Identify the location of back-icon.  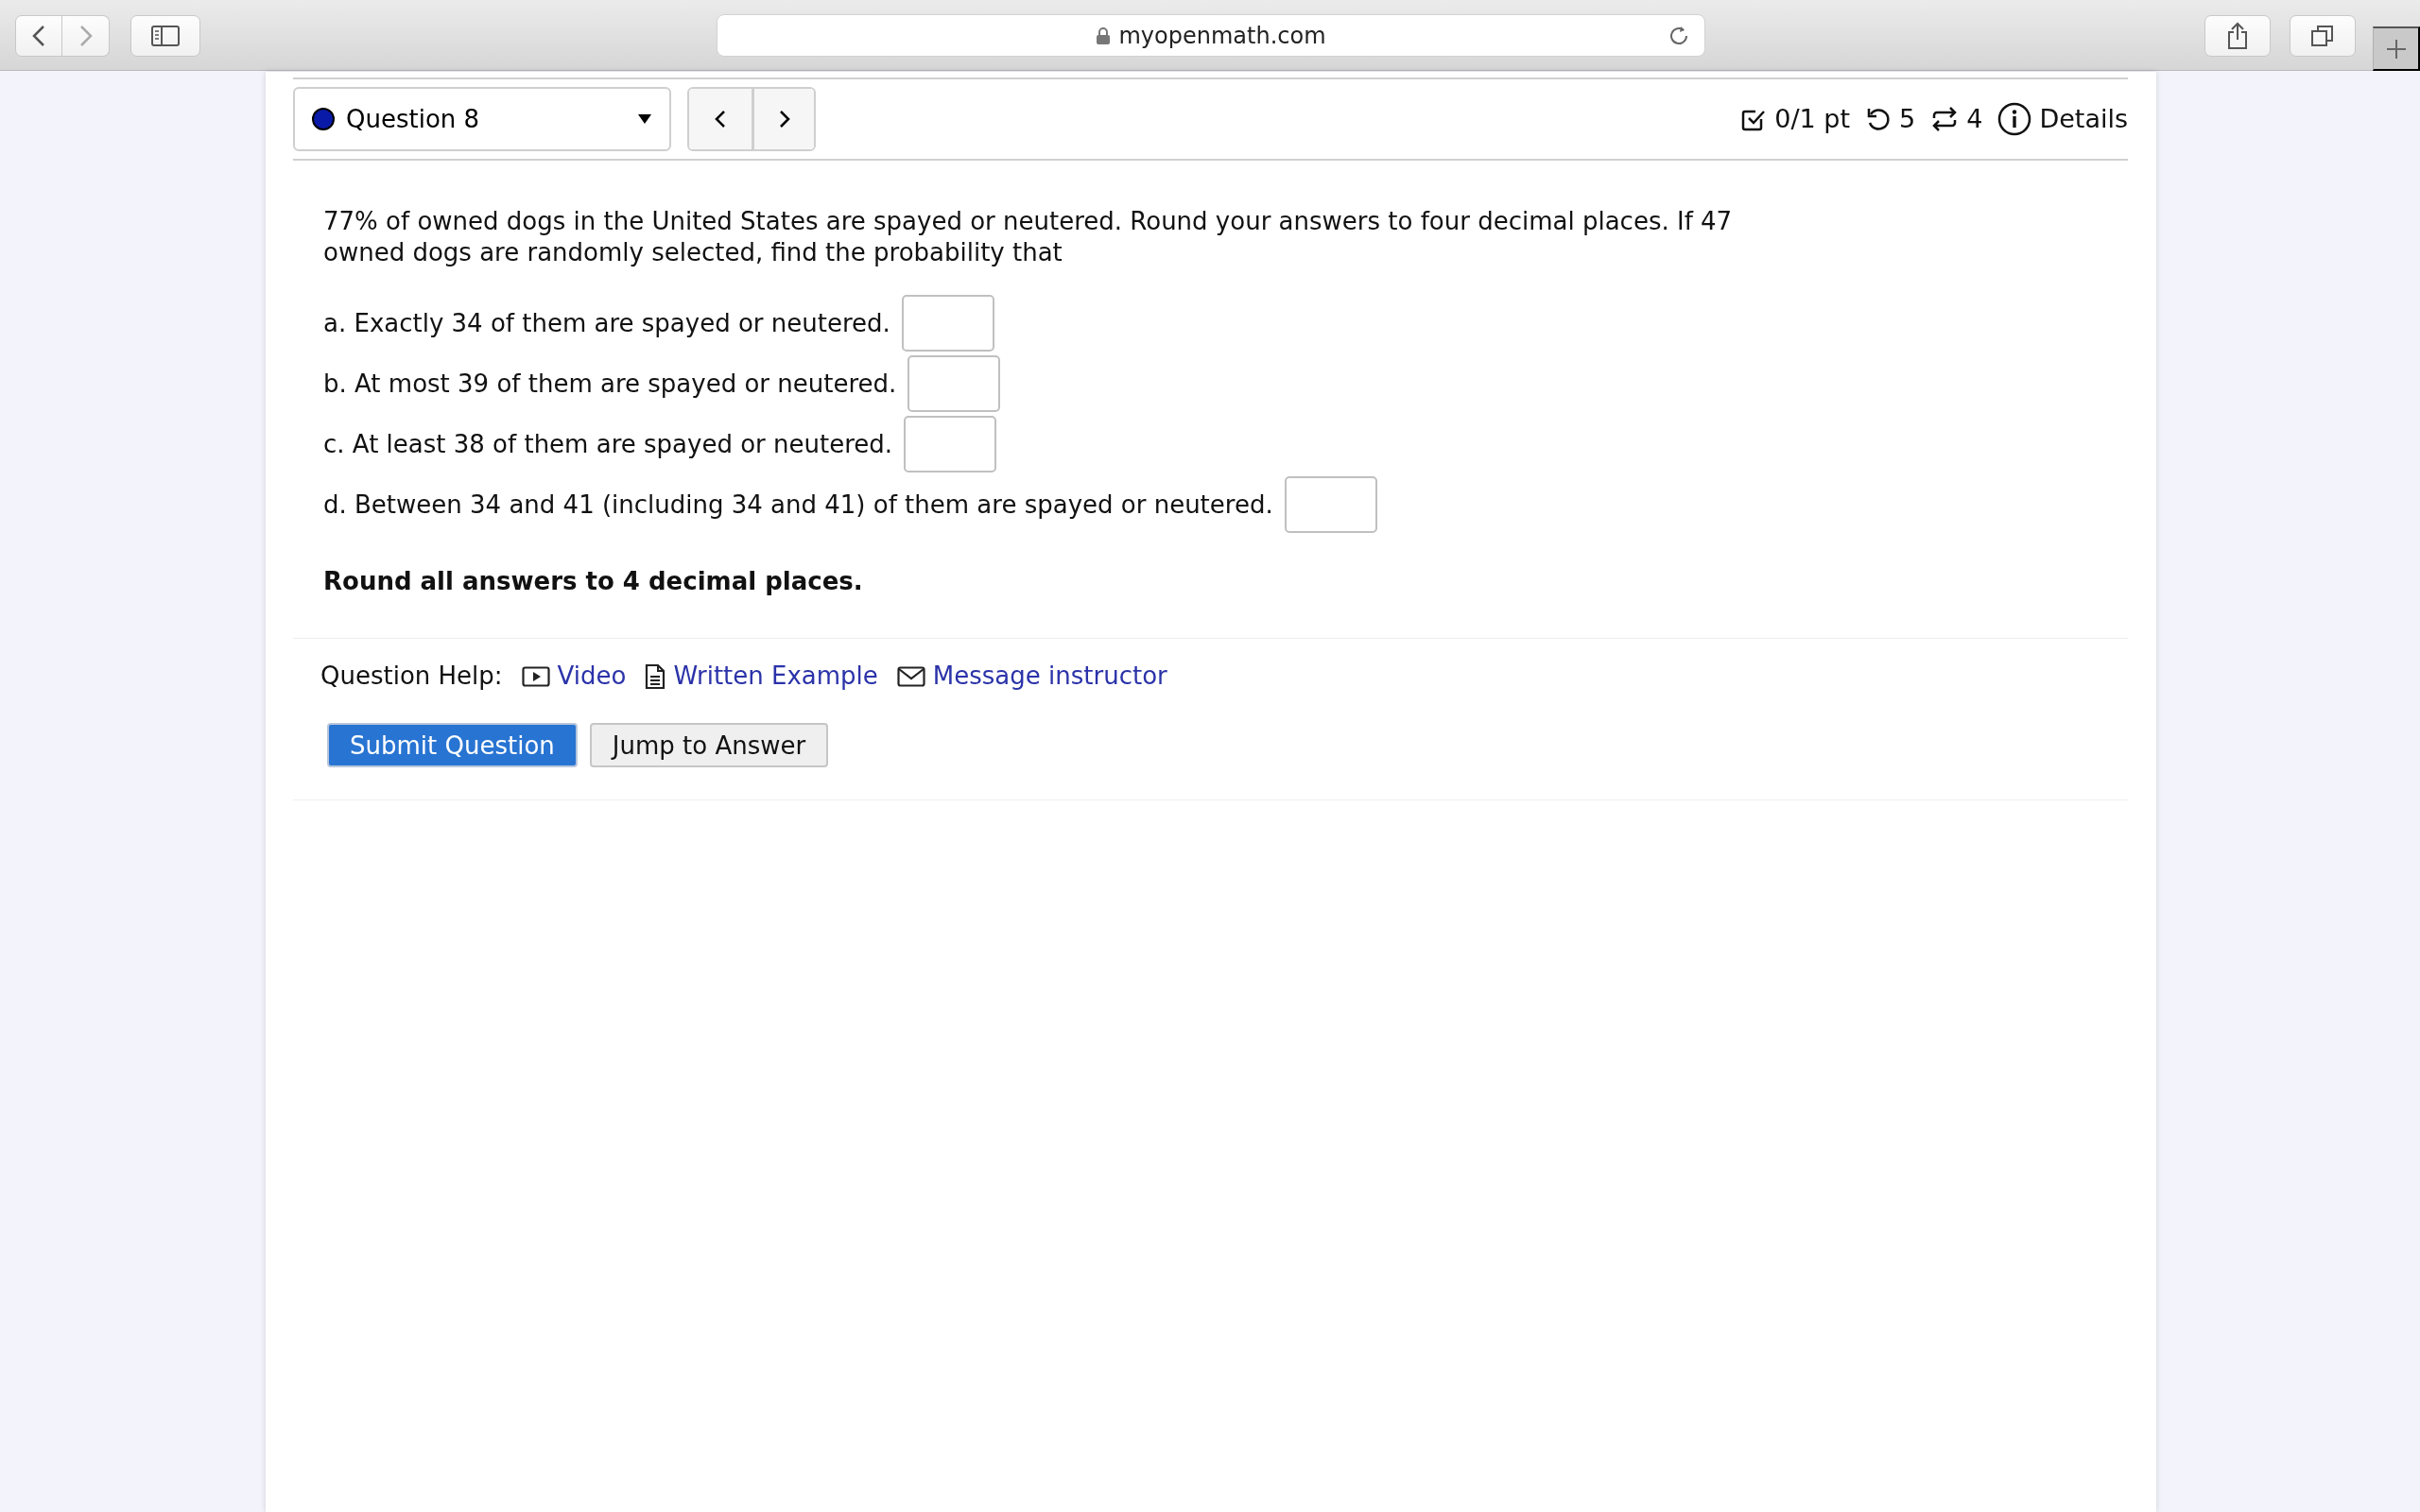
(38, 36).